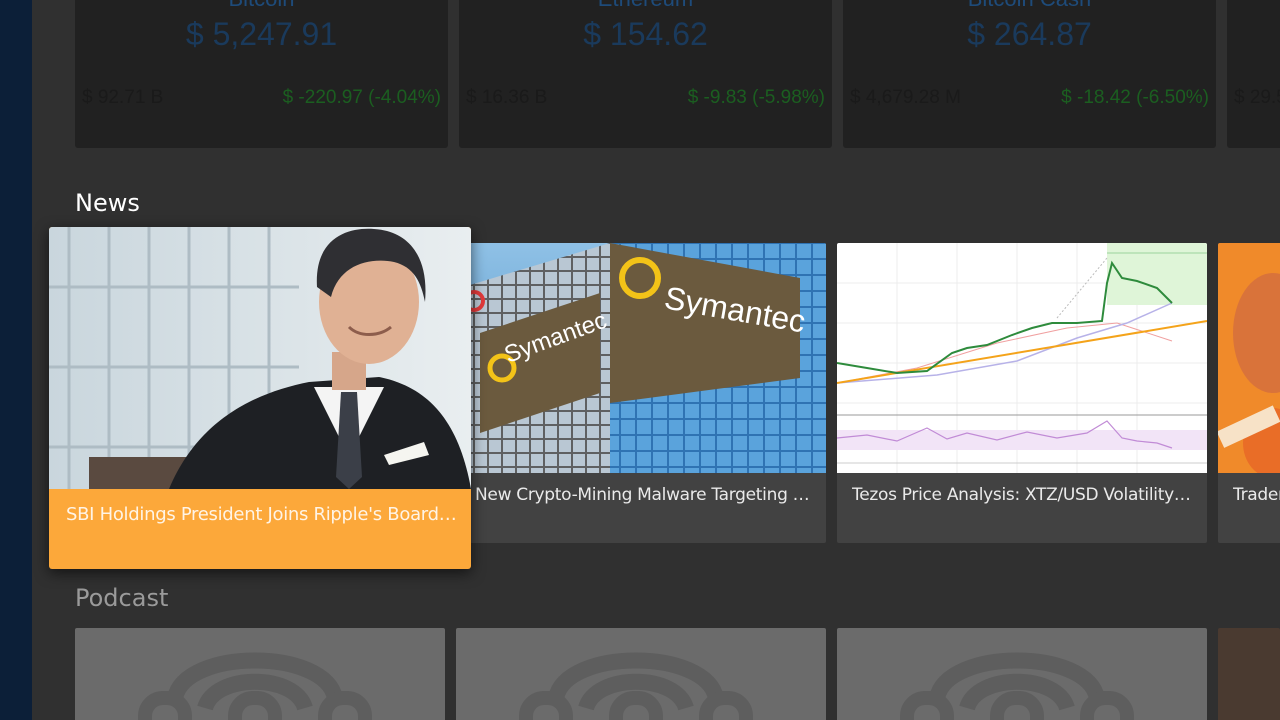 The width and height of the screenshot is (1280, 720). I want to click on coin-name: Bitcoin Cash, so click(1029, 4).